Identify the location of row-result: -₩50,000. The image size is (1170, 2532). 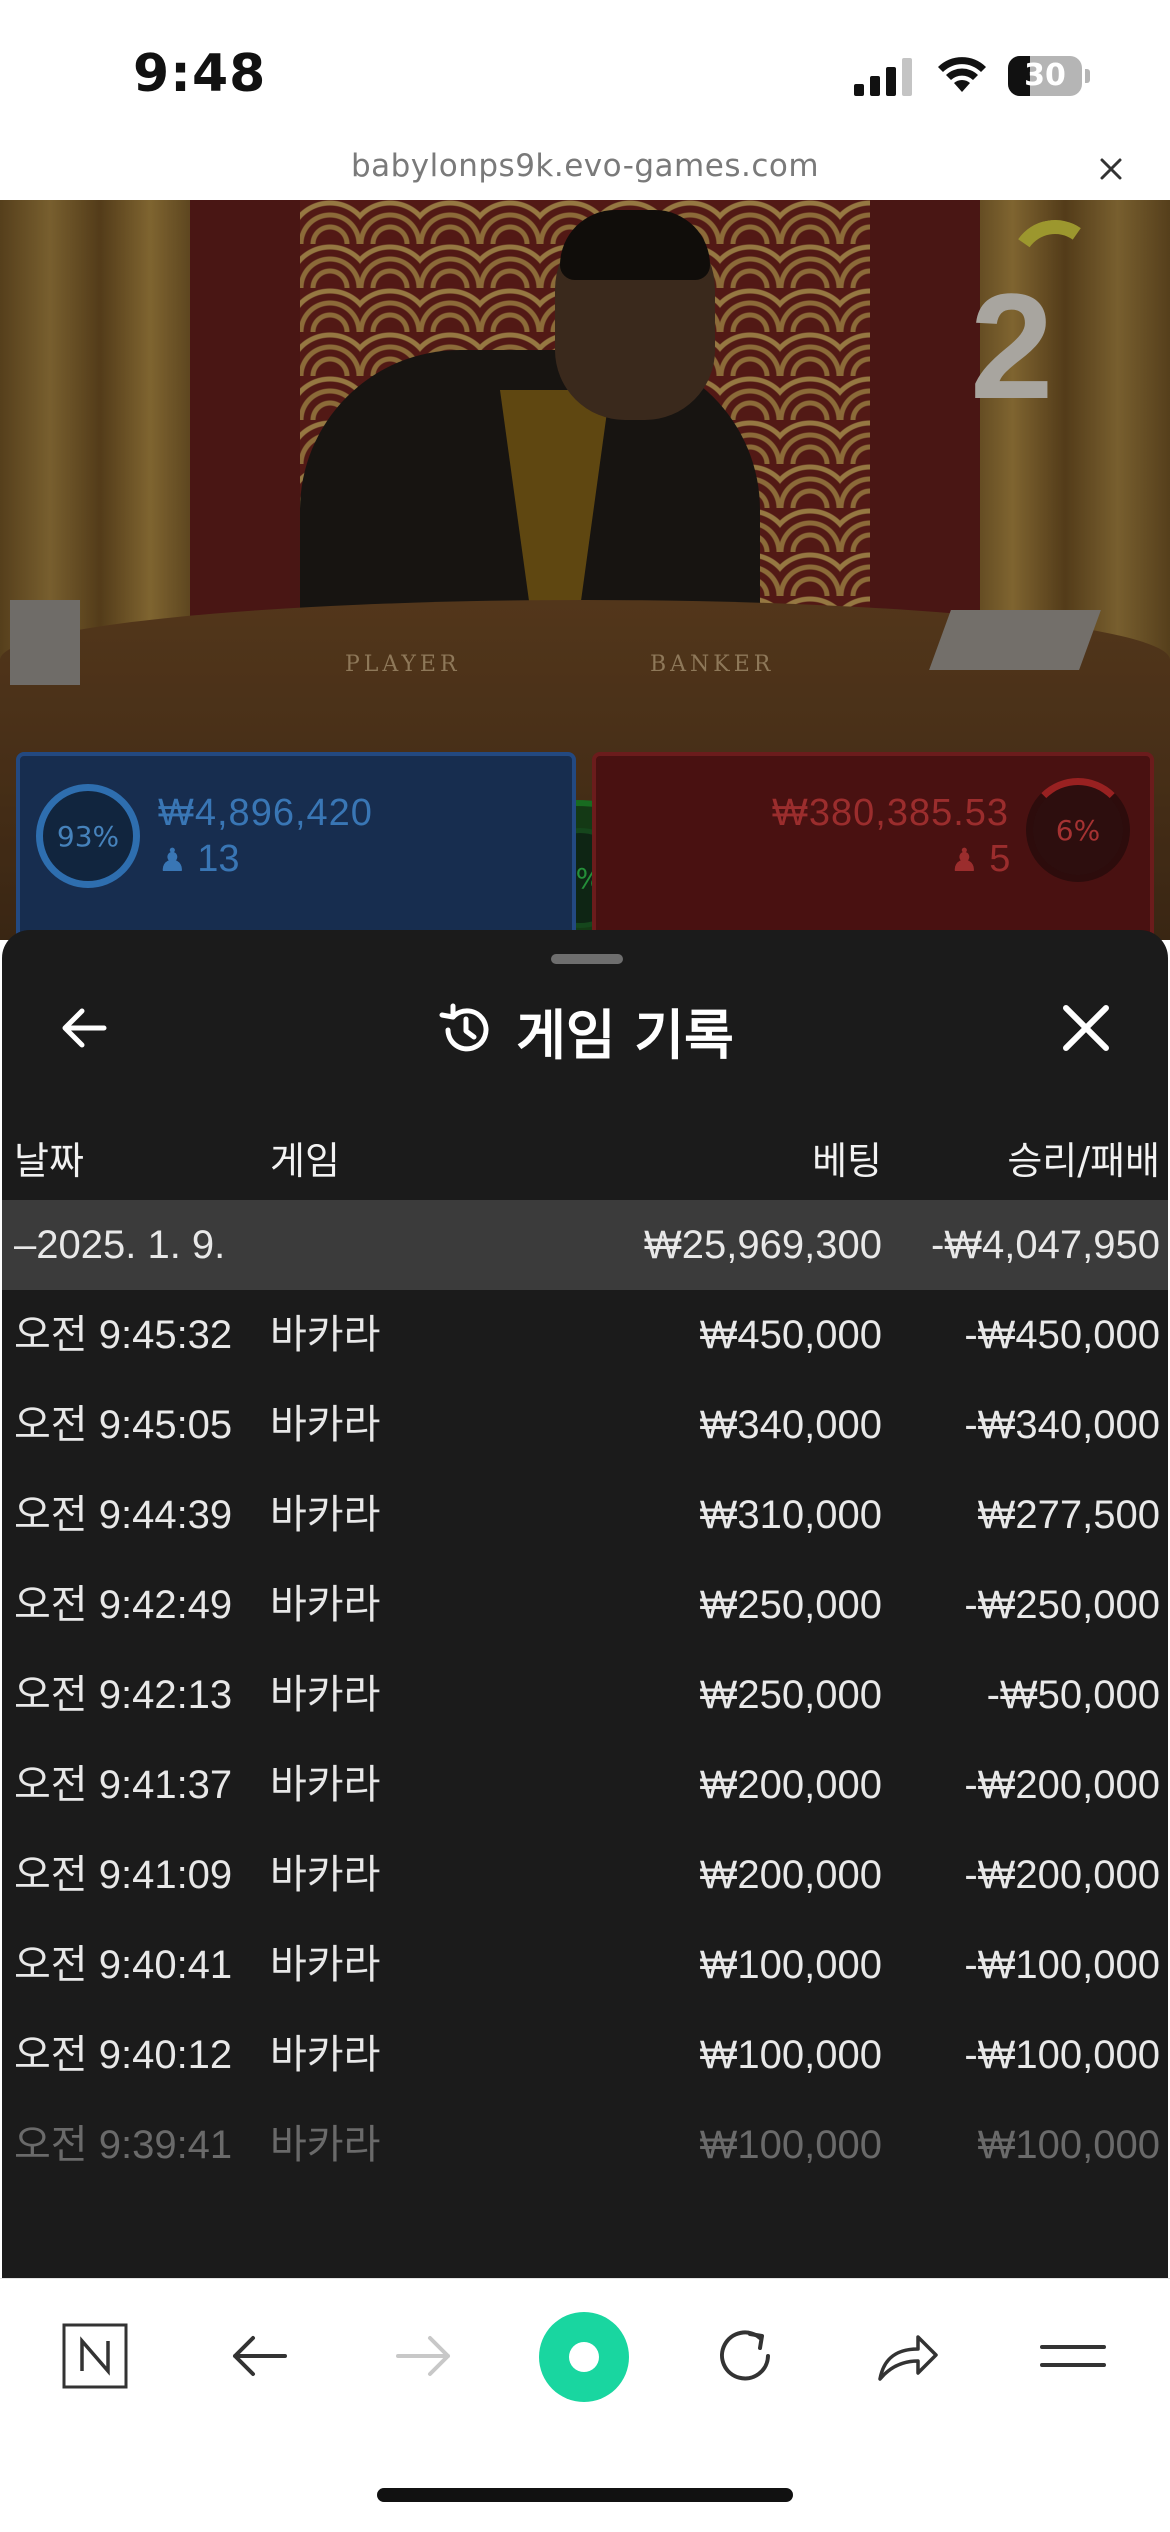
(1073, 1695).